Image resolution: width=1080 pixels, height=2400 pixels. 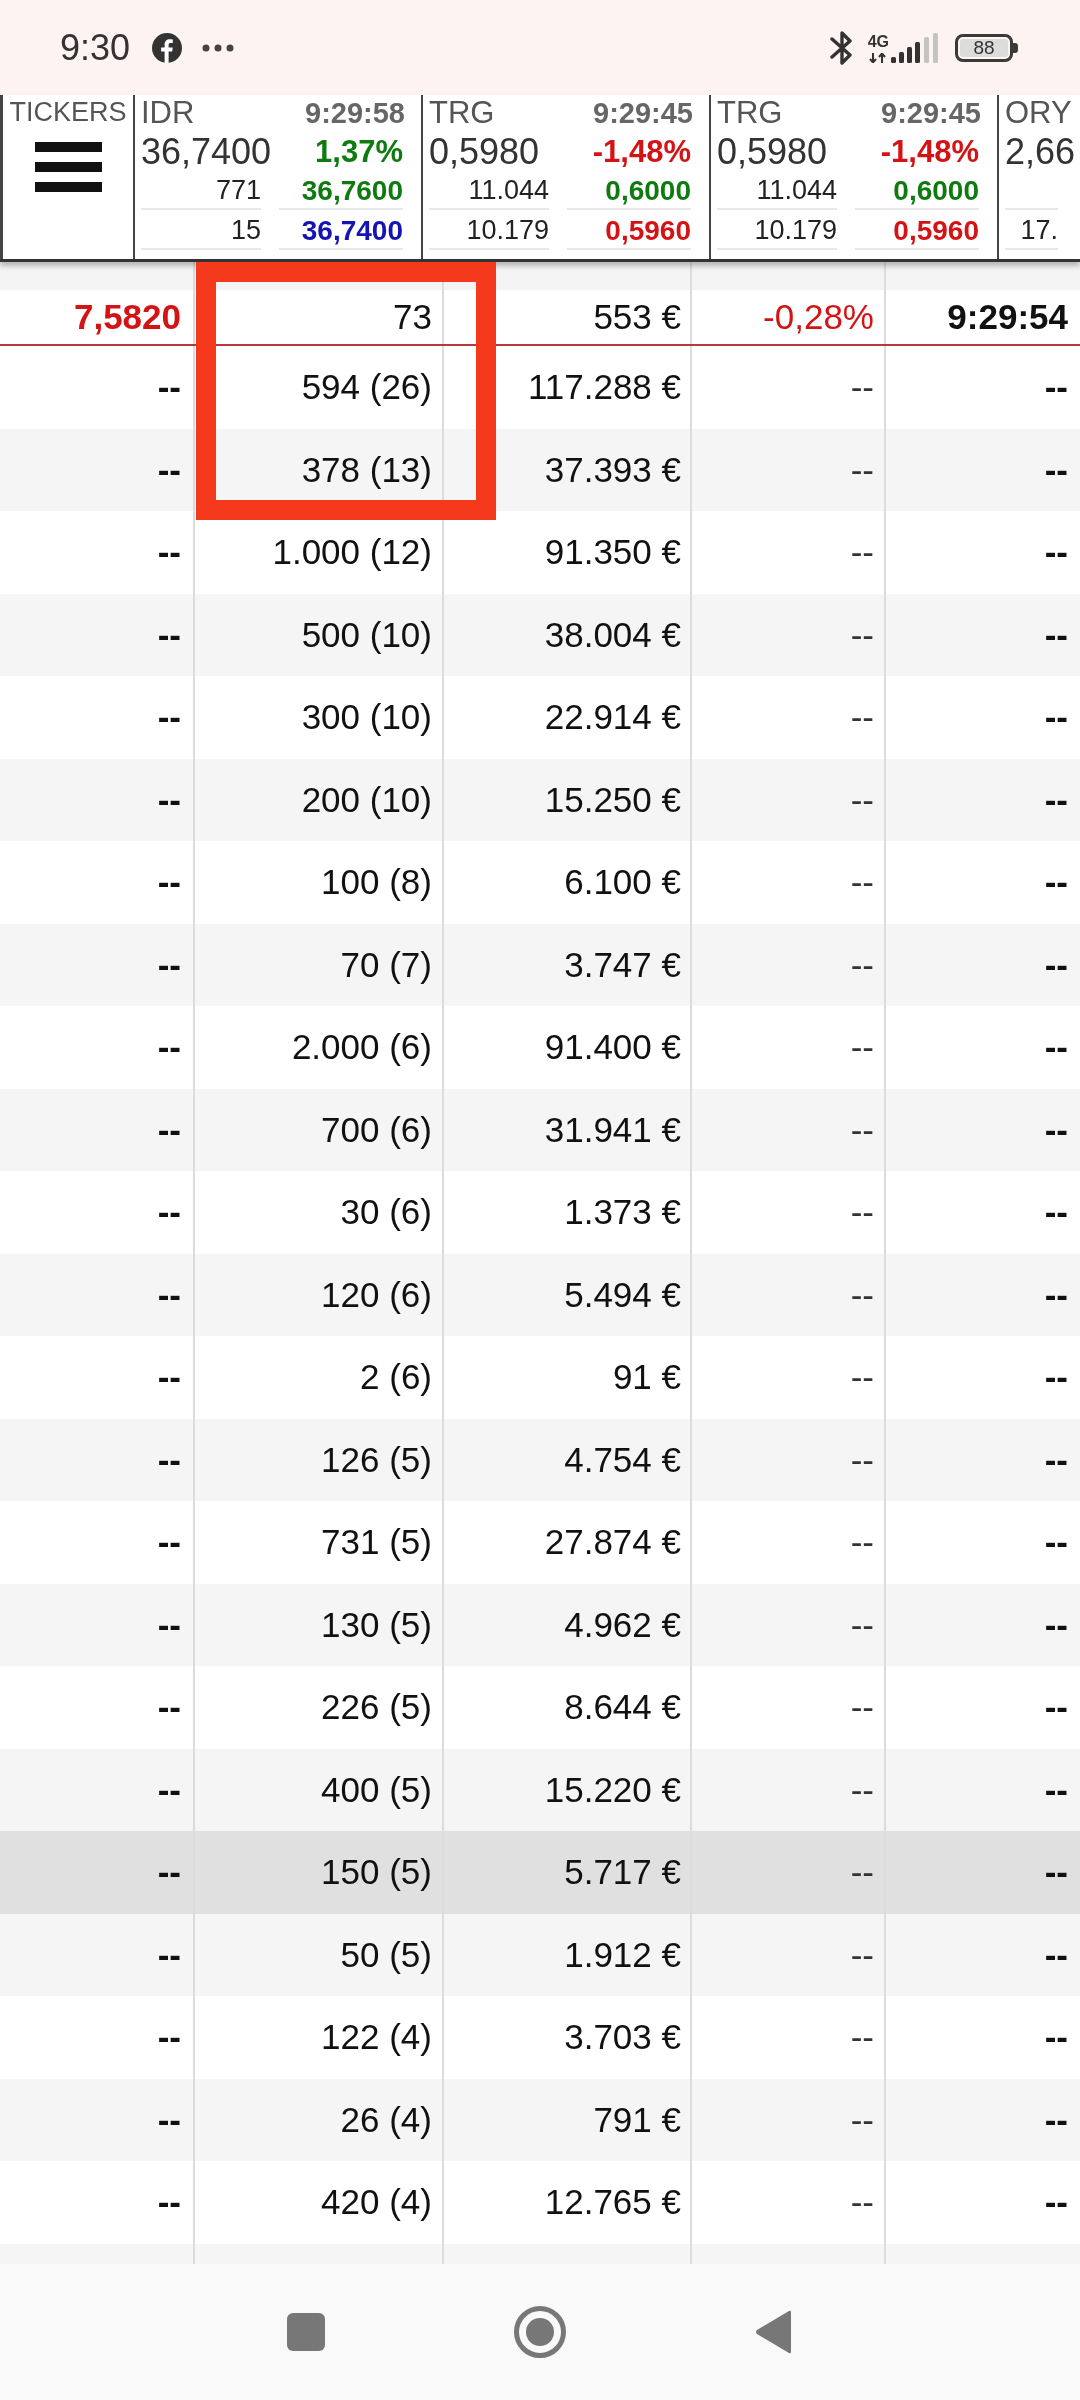 I want to click on table-cell: 120 (6), so click(x=376, y=1294).